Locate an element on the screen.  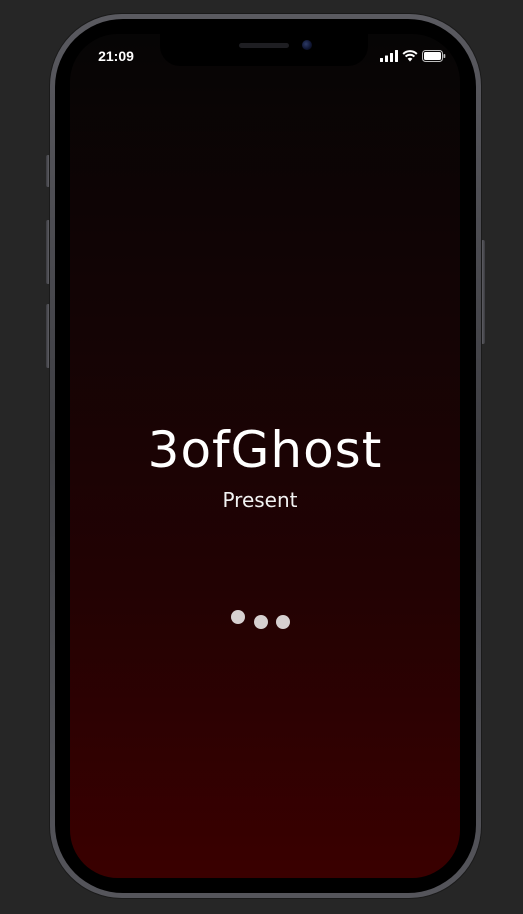
status-icons is located at coordinates (413, 55).